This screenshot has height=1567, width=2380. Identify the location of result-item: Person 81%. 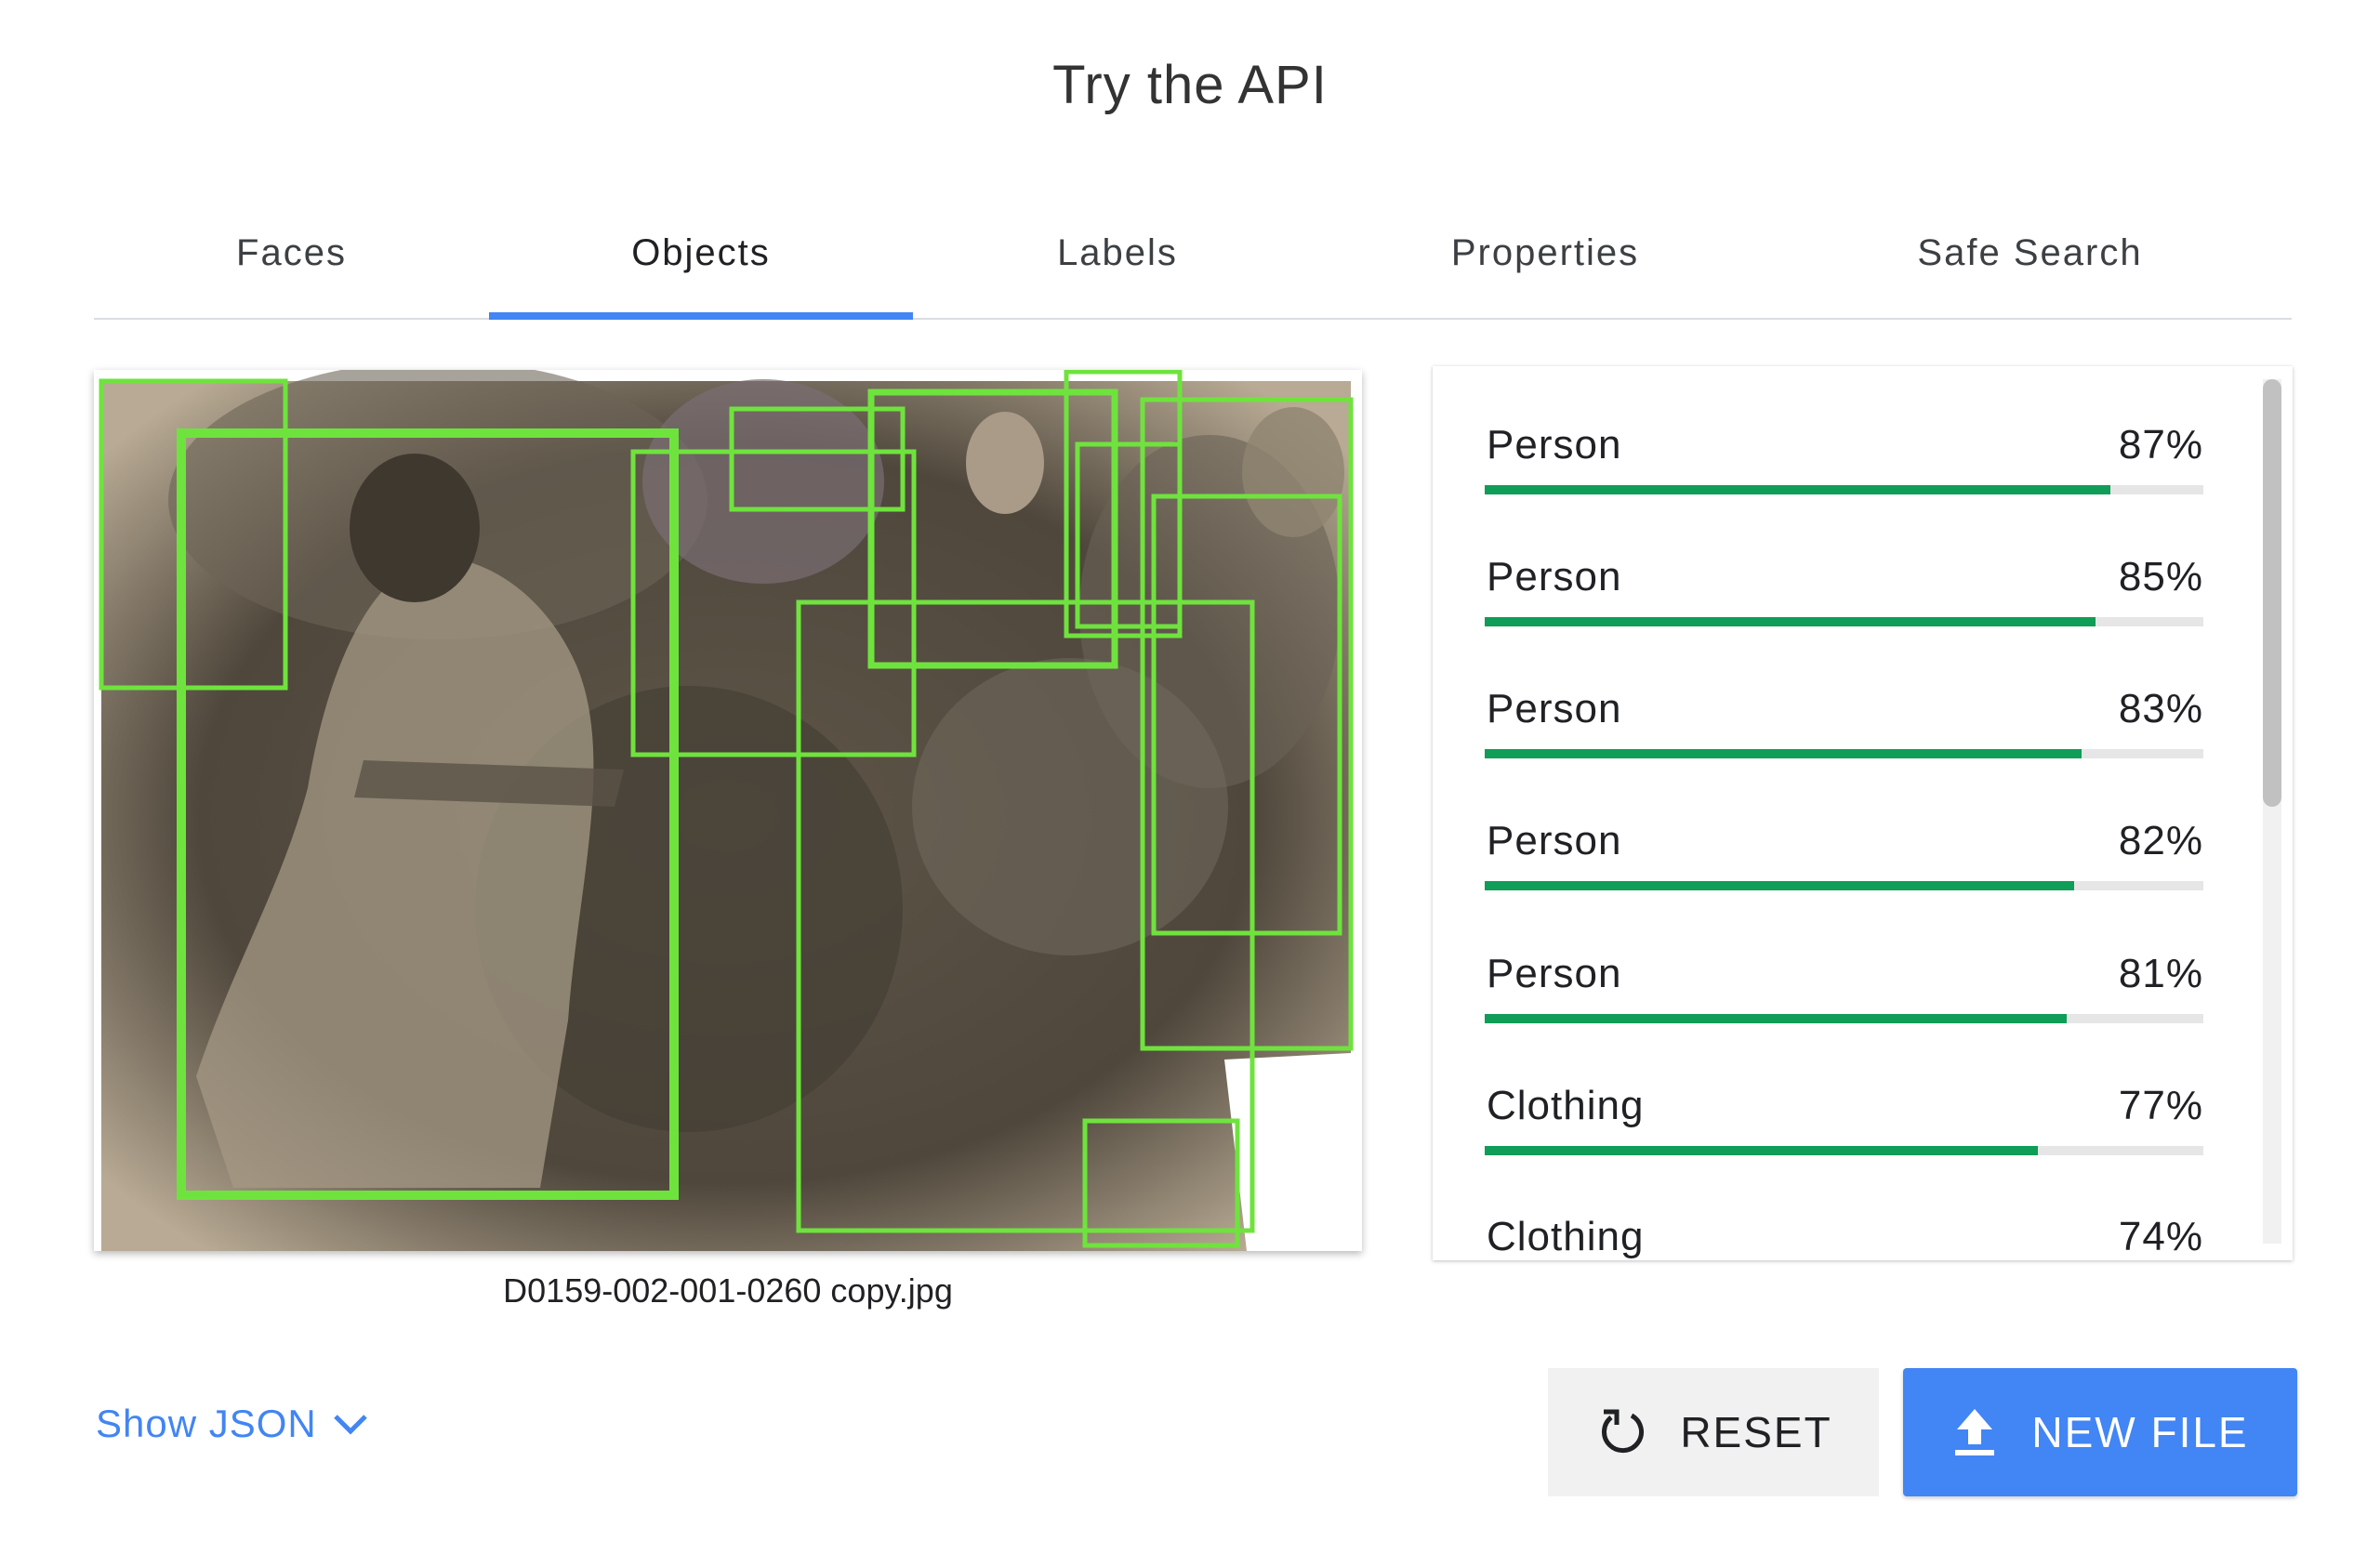
(1844, 1006).